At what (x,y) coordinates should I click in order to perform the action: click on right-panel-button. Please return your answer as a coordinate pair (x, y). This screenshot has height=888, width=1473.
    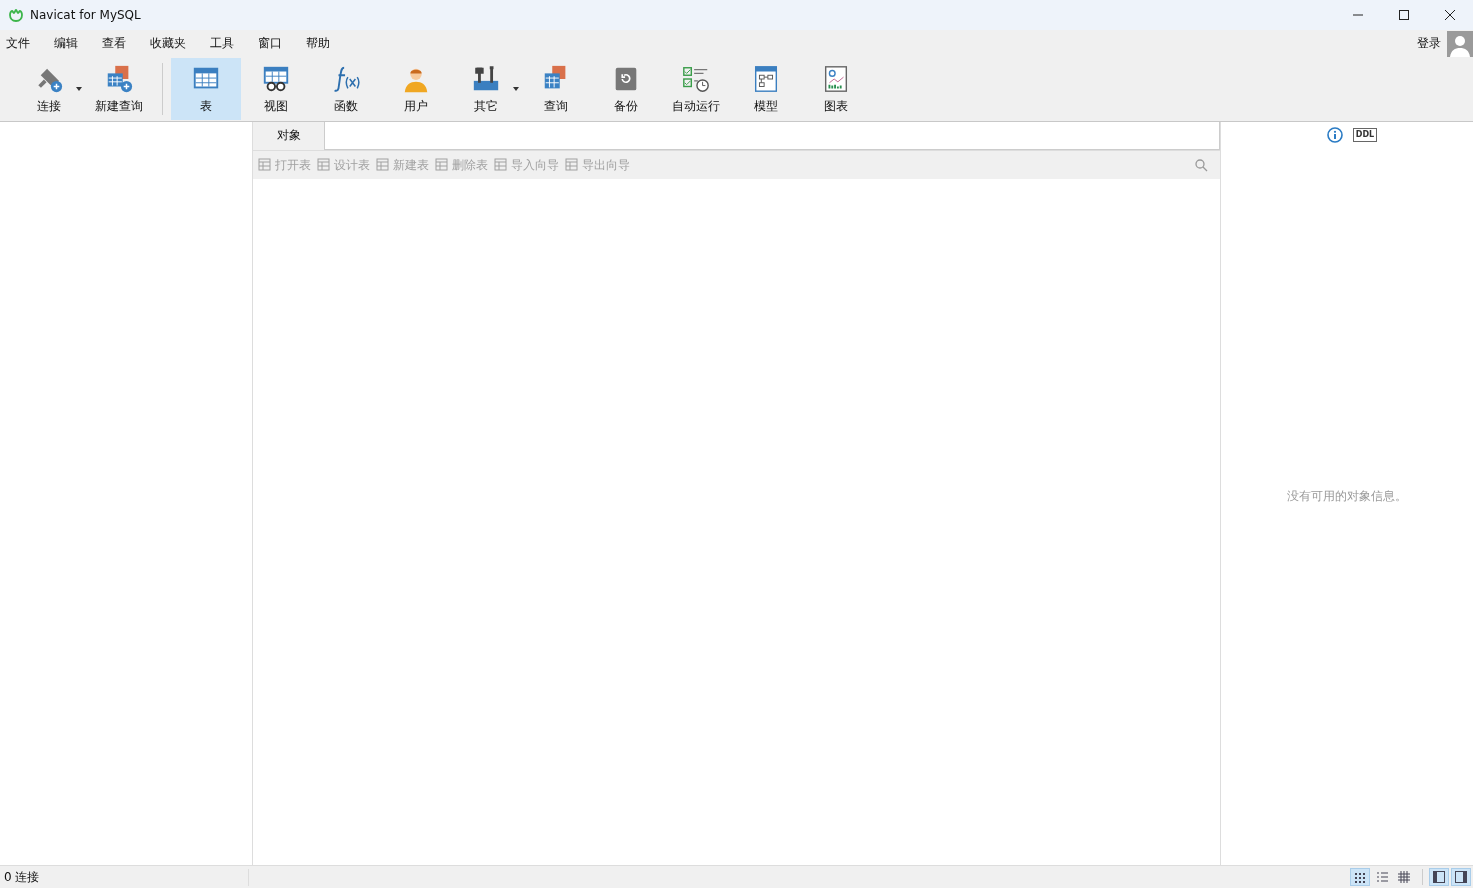
    Looking at the image, I should click on (1461, 877).